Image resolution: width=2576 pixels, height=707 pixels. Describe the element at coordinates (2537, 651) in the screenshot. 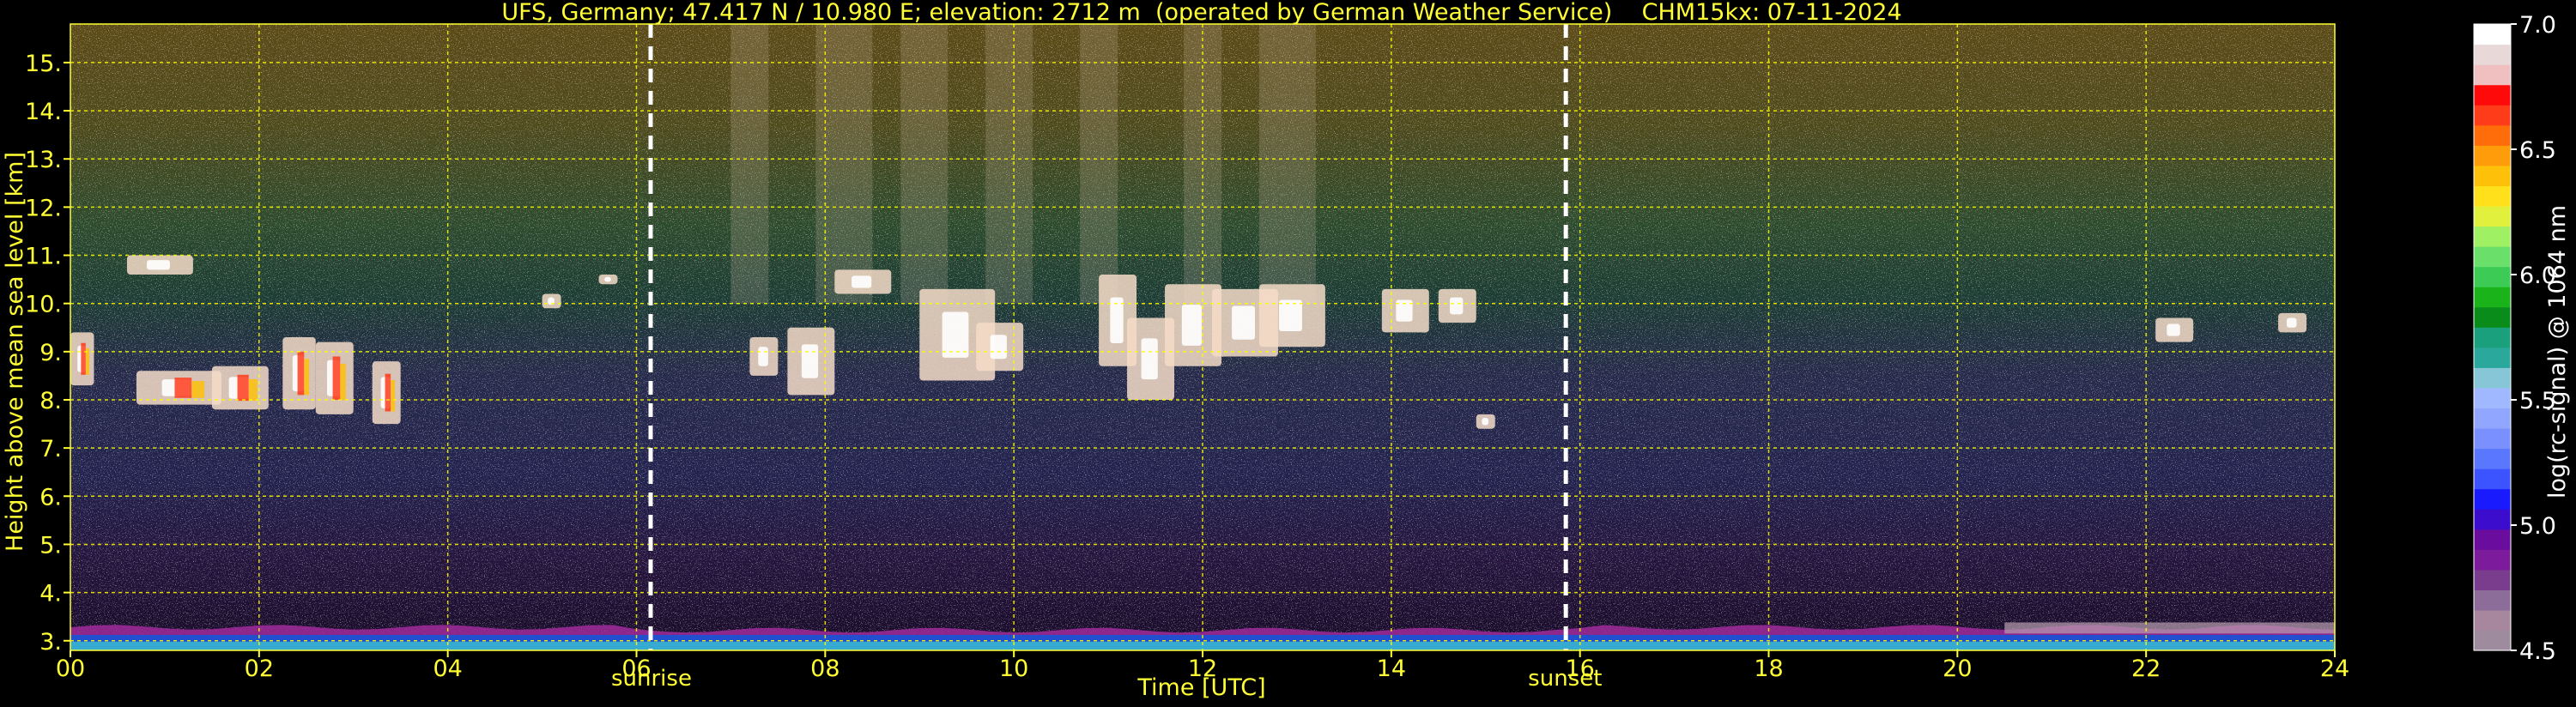

I see `colorbar-tick-label-5: 4.5` at that location.